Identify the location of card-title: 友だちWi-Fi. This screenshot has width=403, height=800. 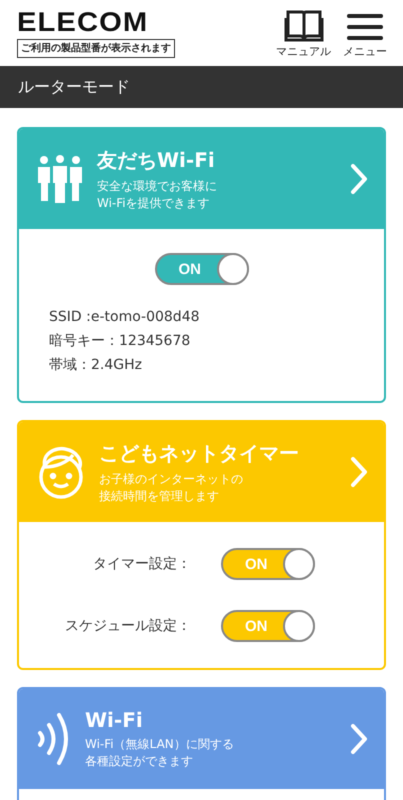
(156, 160).